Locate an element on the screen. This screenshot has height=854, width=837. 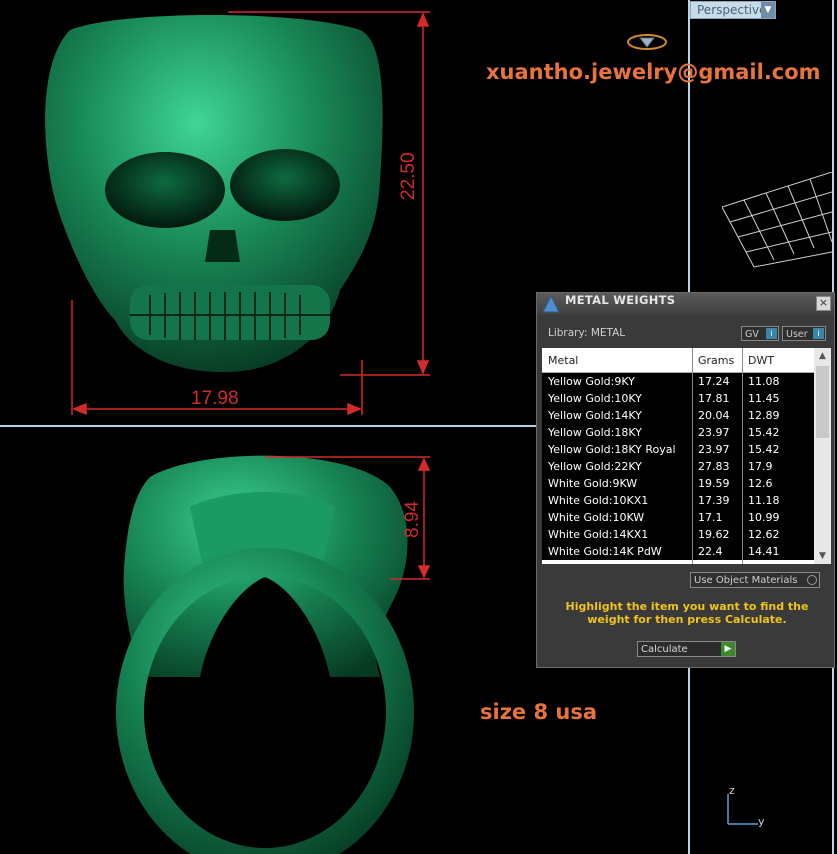
use-object-materials-toggle: Use Object Materials is located at coordinates (755, 580).